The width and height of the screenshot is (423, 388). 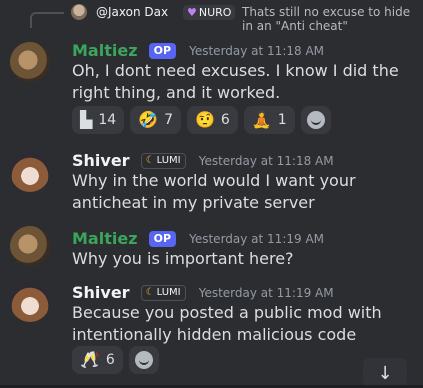 I want to click on reaction: 🧘 1, so click(x=269, y=120).